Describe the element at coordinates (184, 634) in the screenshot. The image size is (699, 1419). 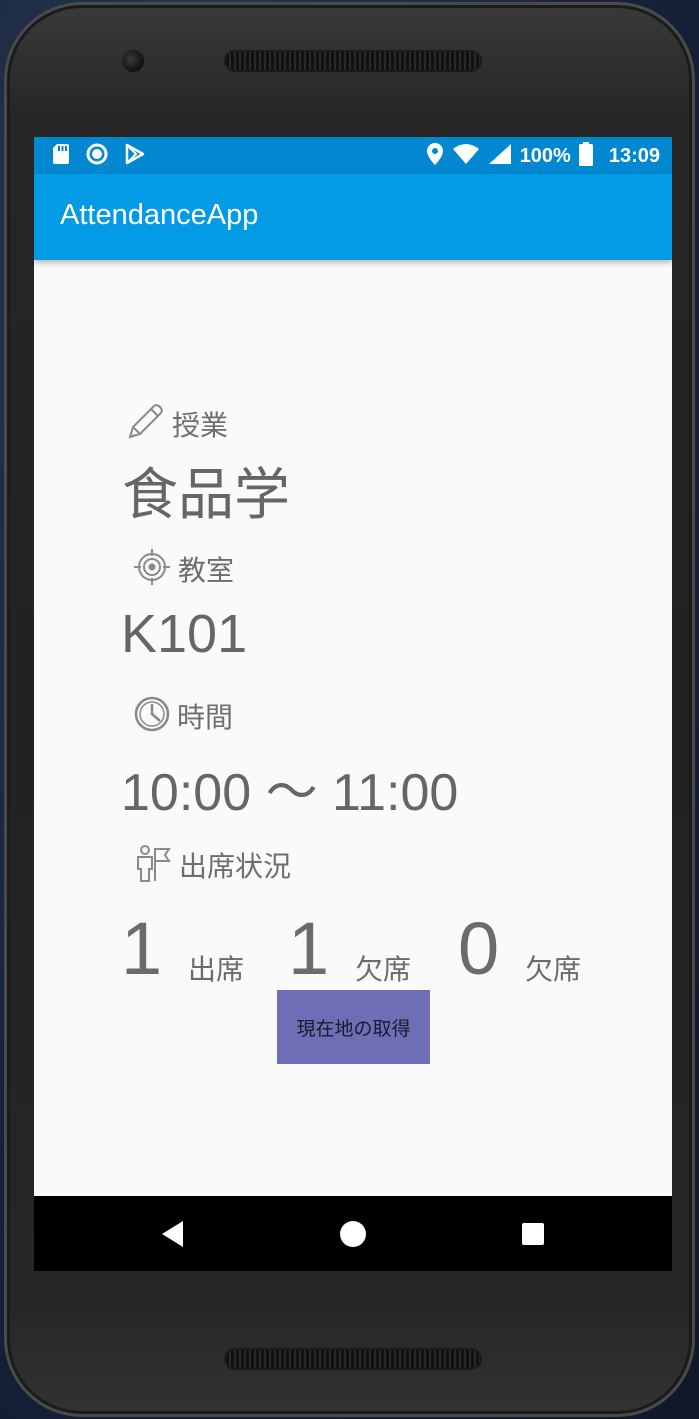
I see `room-number: K101` at that location.